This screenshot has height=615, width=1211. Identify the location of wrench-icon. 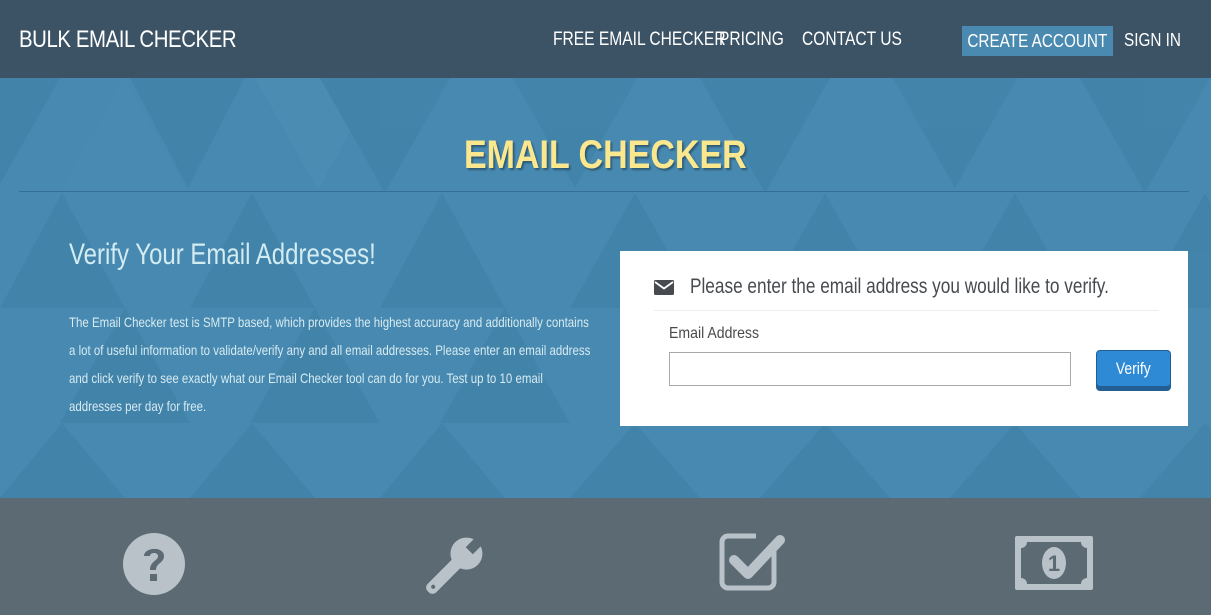
(454, 565).